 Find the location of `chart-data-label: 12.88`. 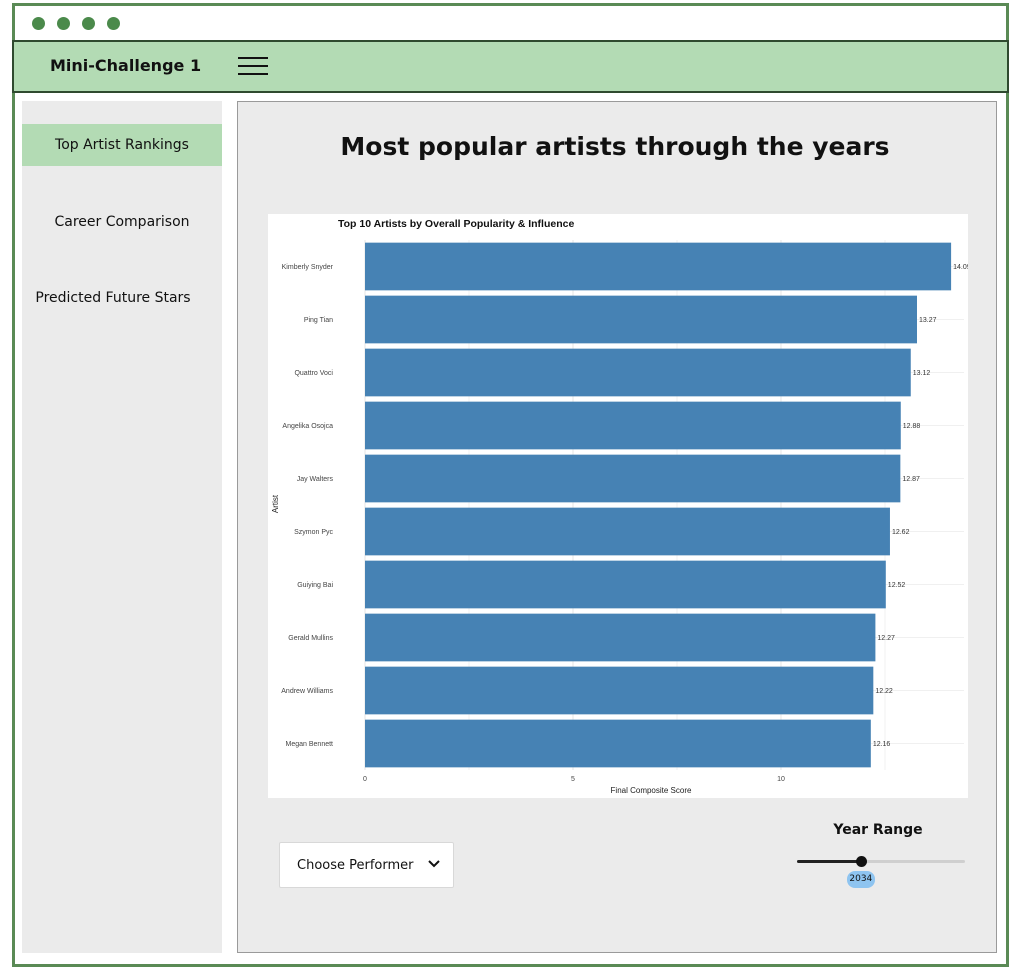

chart-data-label: 12.88 is located at coordinates (912, 426).